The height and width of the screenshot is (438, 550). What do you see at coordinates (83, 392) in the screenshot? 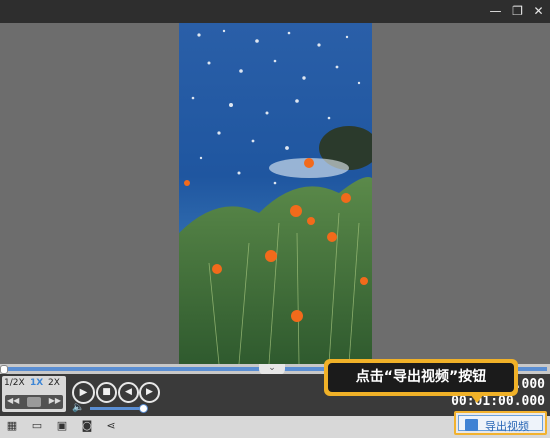
I see `play-icon: ▶` at bounding box center [83, 392].